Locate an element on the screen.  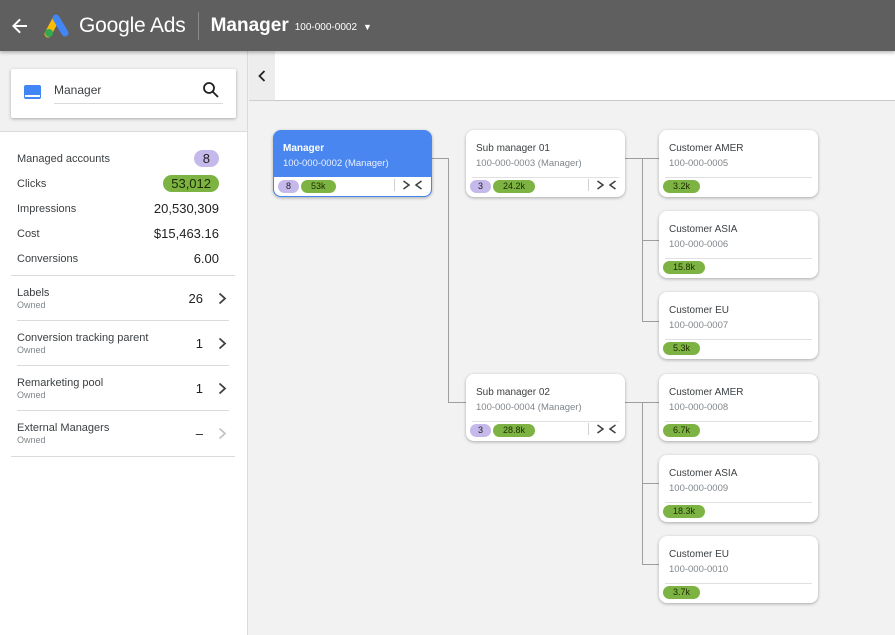
clicks-badge: 5.3k is located at coordinates (682, 348).